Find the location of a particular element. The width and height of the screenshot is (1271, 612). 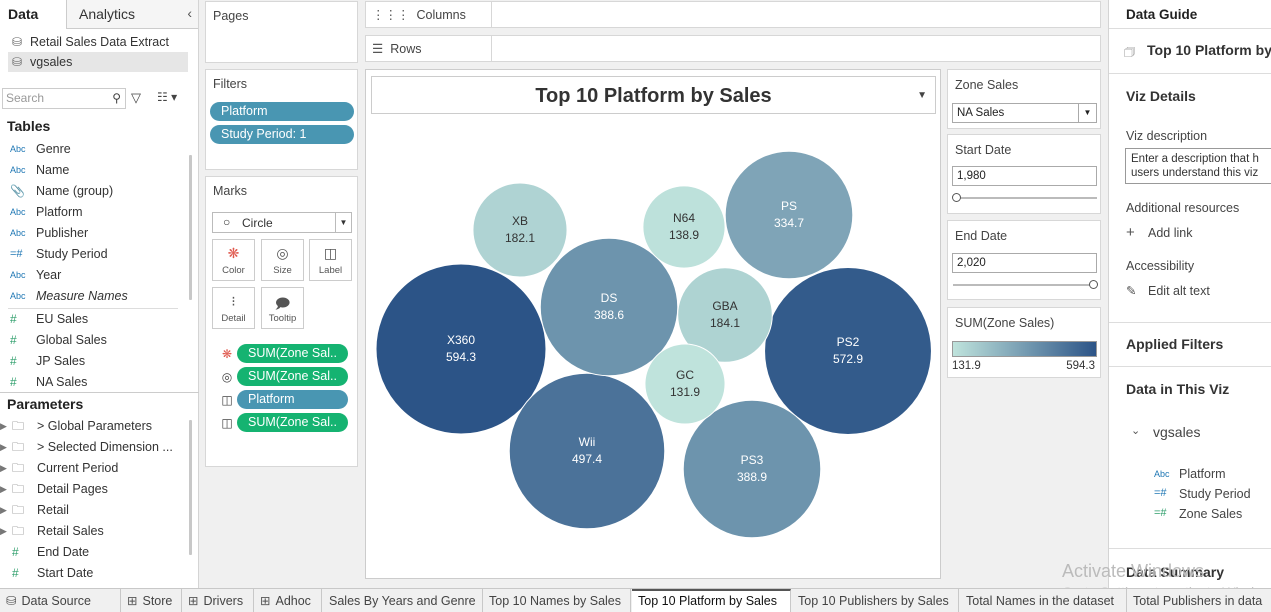

marks-pill-label-platform: Platform is located at coordinates (292, 399).